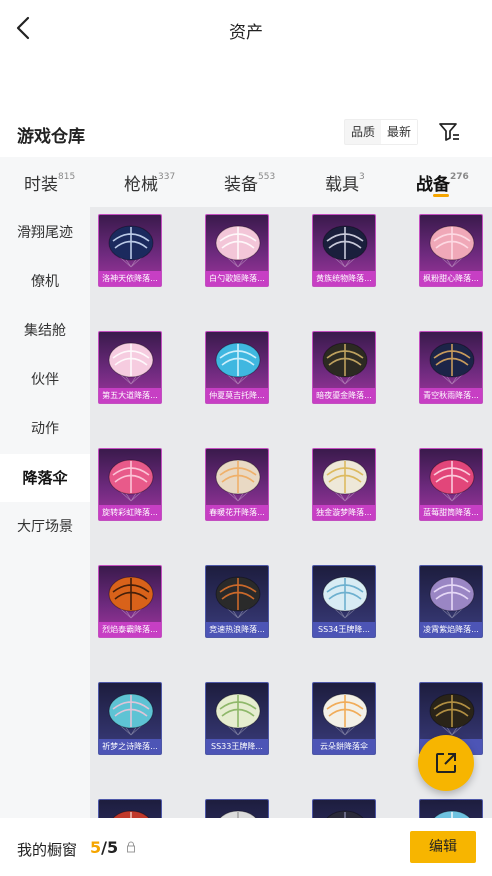  Describe the element at coordinates (443, 847) in the screenshot. I see `edit-button: 编辑` at that location.